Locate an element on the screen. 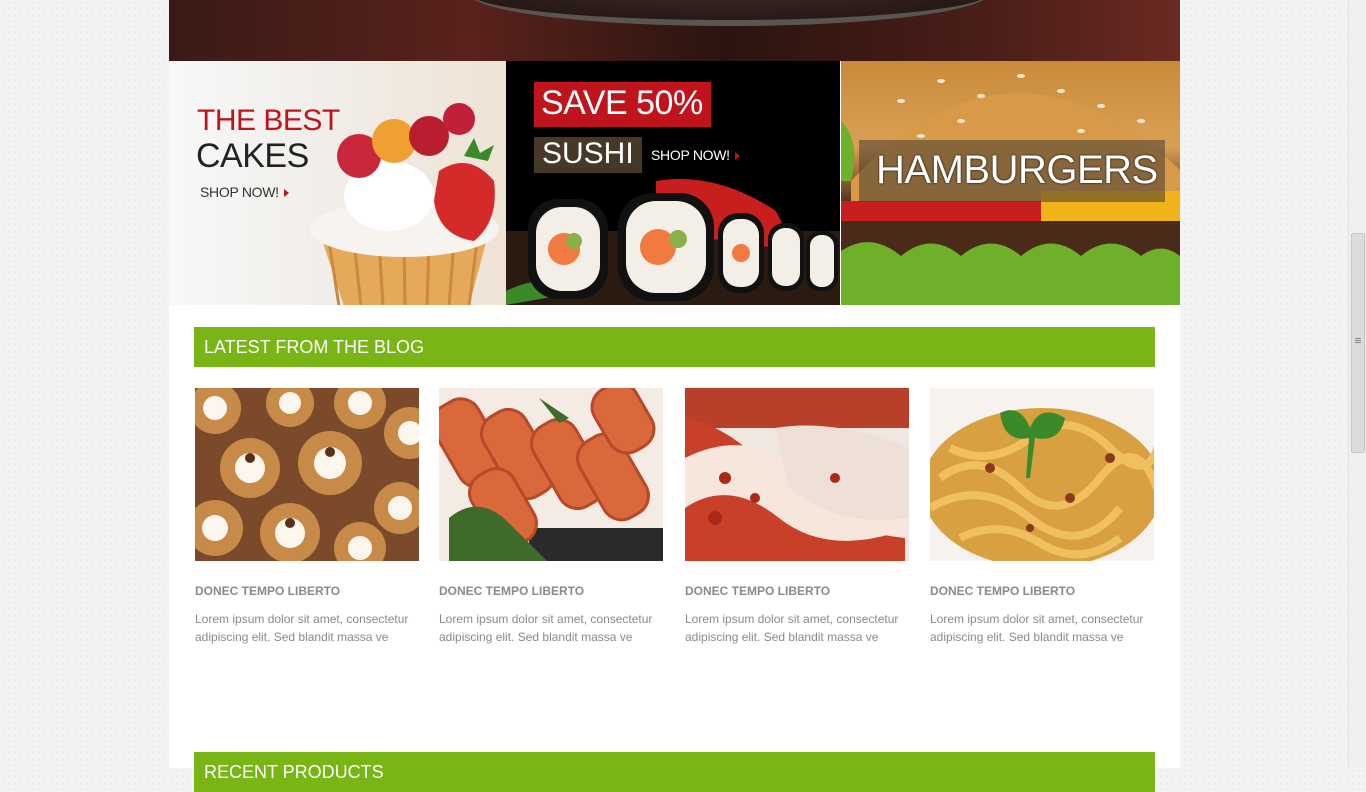 Image resolution: width=1366 pixels, height=792 pixels. sushi-shop-now-label: SHOP NOW! is located at coordinates (690, 155).